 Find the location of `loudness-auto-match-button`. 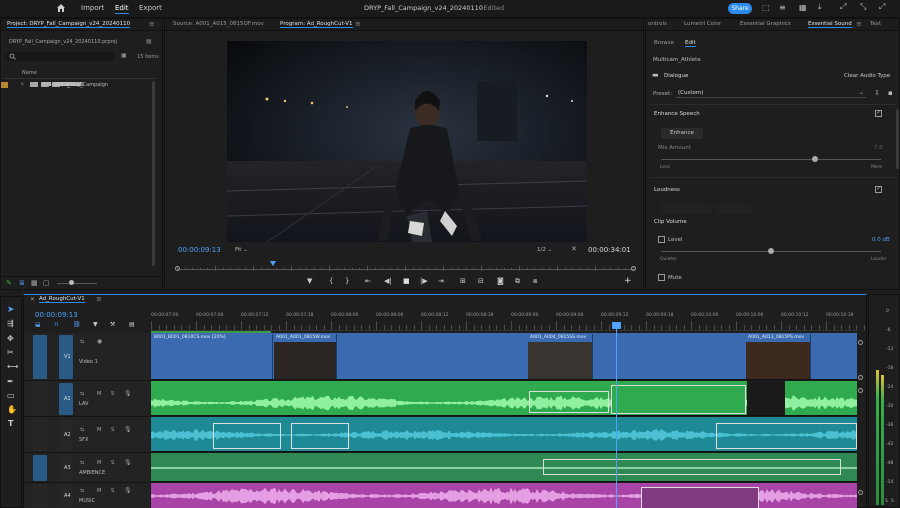

loudness-auto-match-button is located at coordinates (686, 209).